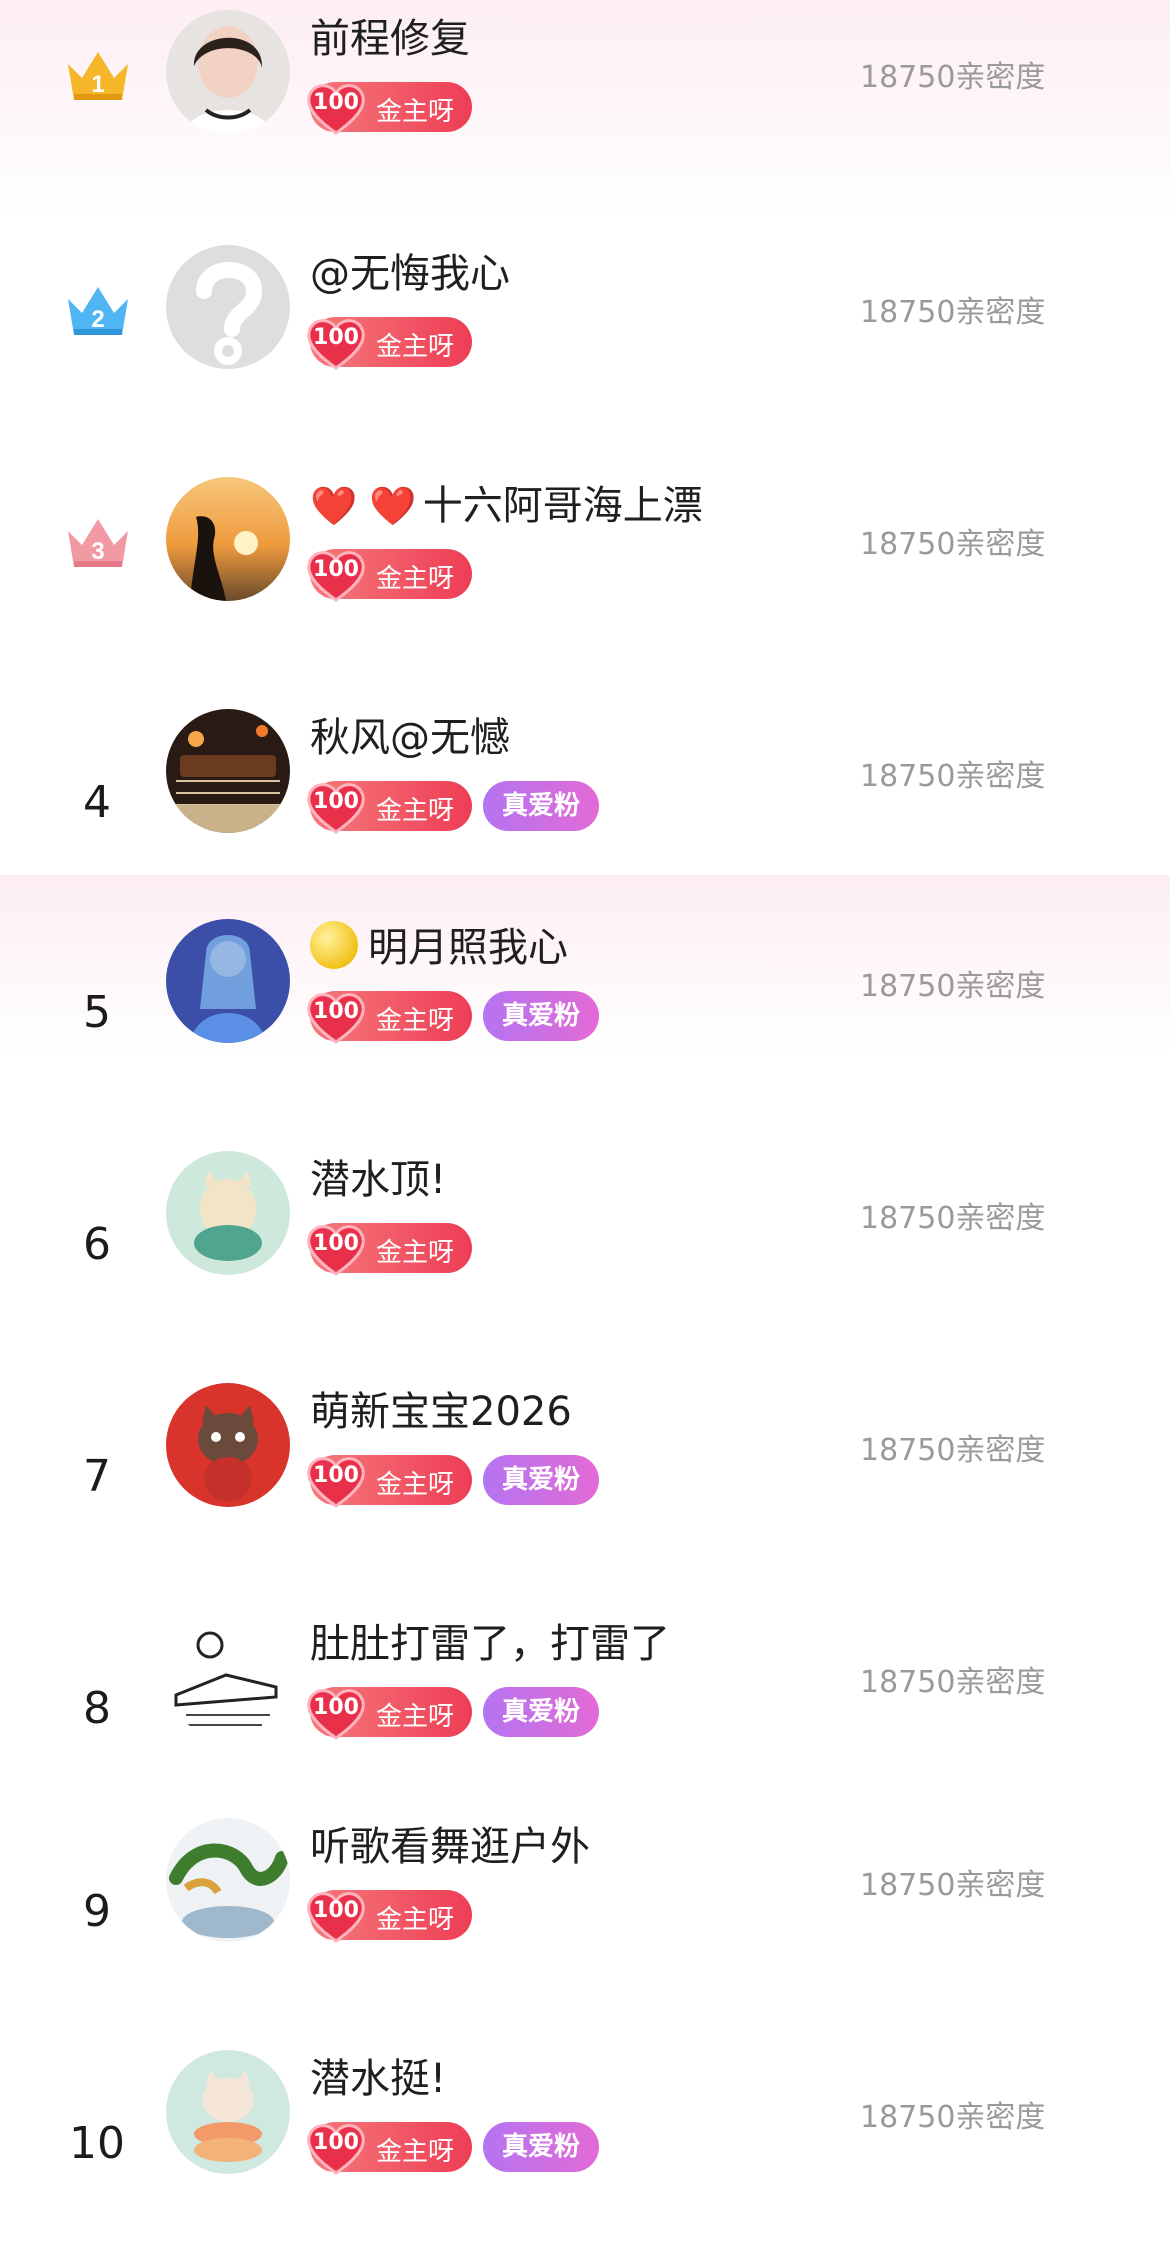 The image size is (1170, 2246). I want to click on ranking-row: 10 潜水挺! 100 金主呀 真爱粉 18750亲密度, so click(585, 2146).